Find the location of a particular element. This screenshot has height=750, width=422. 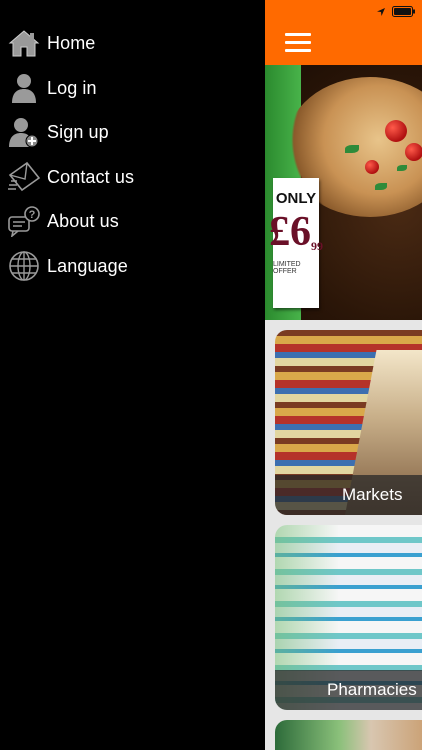

promo-banner: ONLY £699 LIMITED OFFER is located at coordinates (343, 192).